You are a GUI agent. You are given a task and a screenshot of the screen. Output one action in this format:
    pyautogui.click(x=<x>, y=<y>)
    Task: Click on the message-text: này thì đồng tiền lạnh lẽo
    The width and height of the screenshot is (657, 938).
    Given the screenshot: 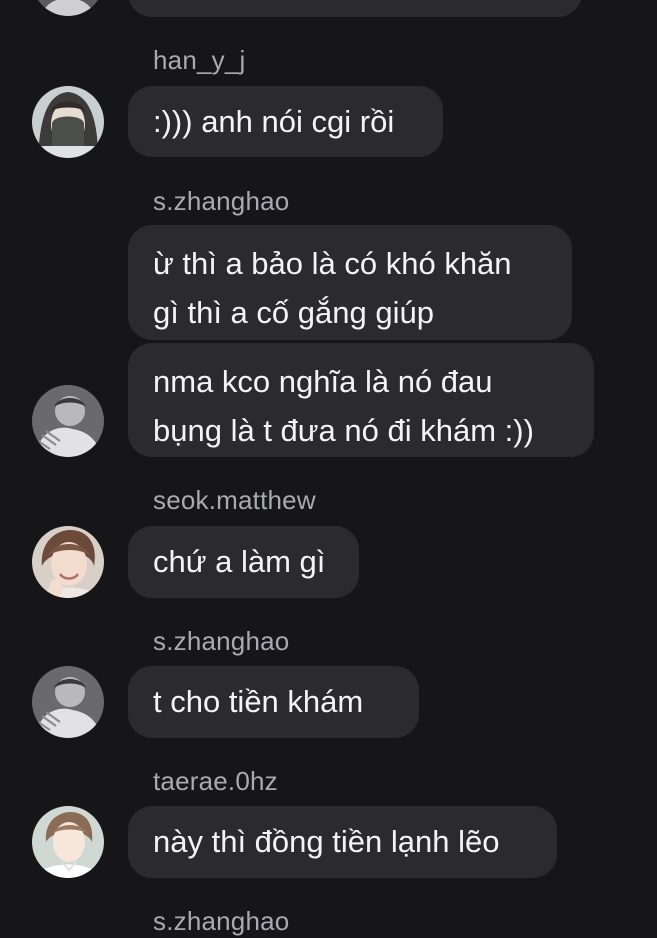 What is the action you would take?
    pyautogui.click(x=326, y=841)
    